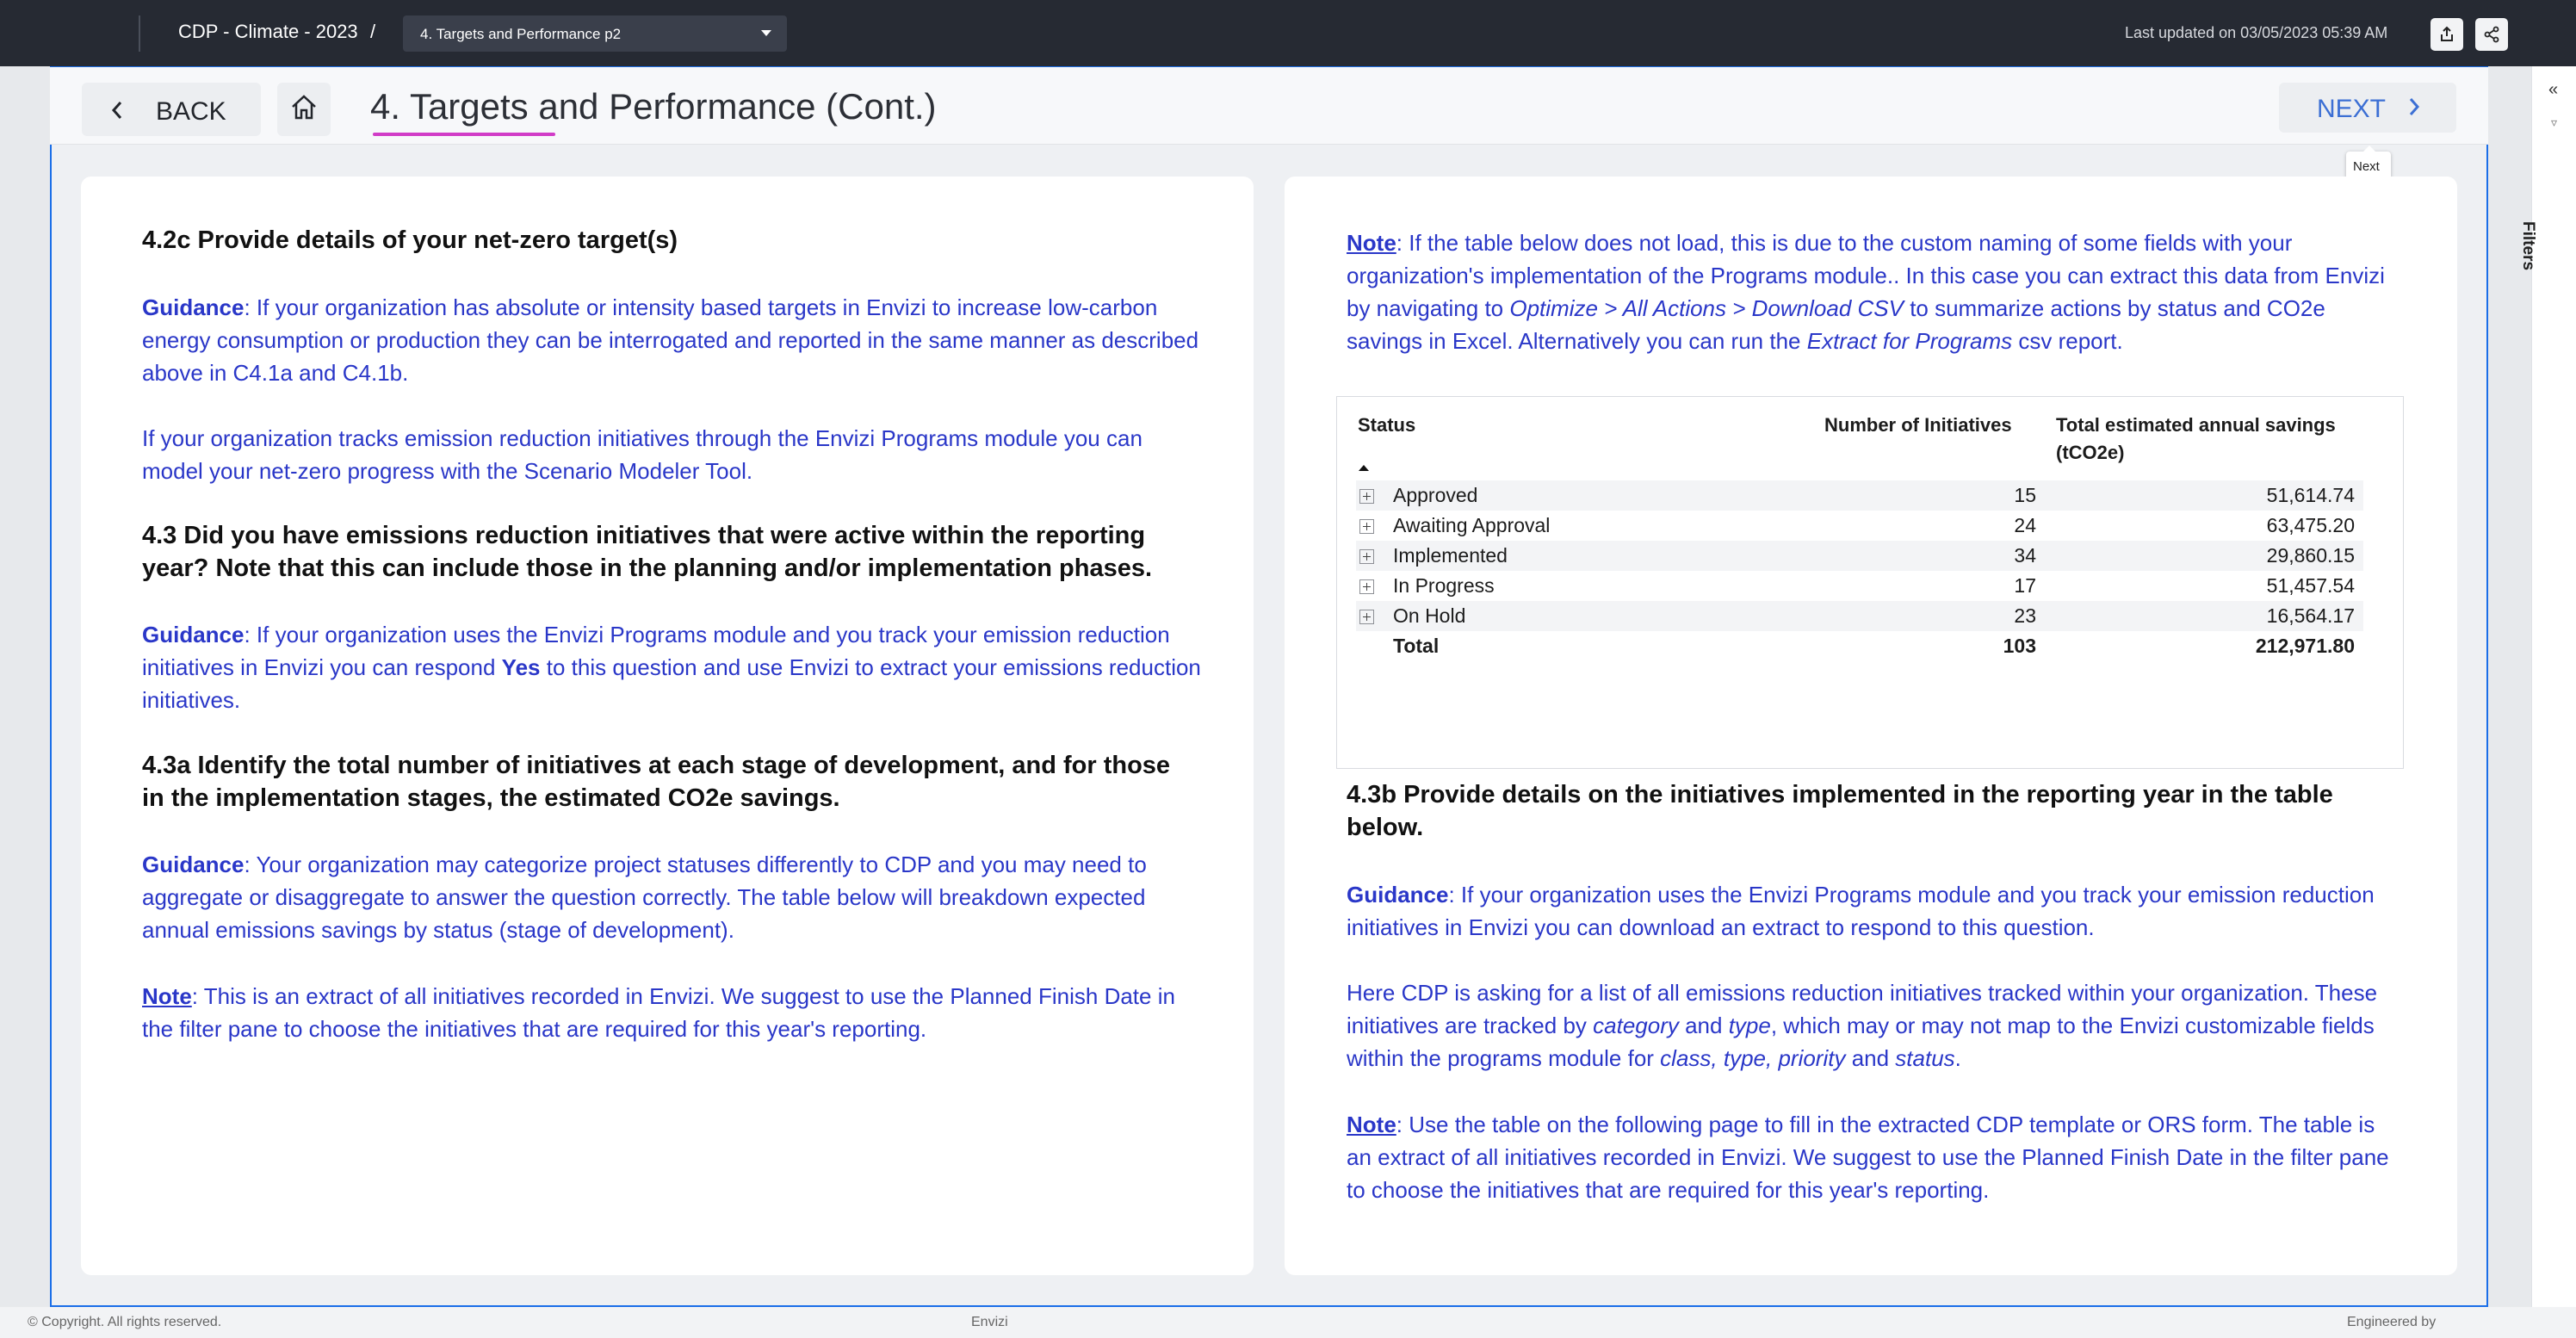 The width and height of the screenshot is (2576, 1338). What do you see at coordinates (2025, 555) in the screenshot?
I see `row-number: 34` at bounding box center [2025, 555].